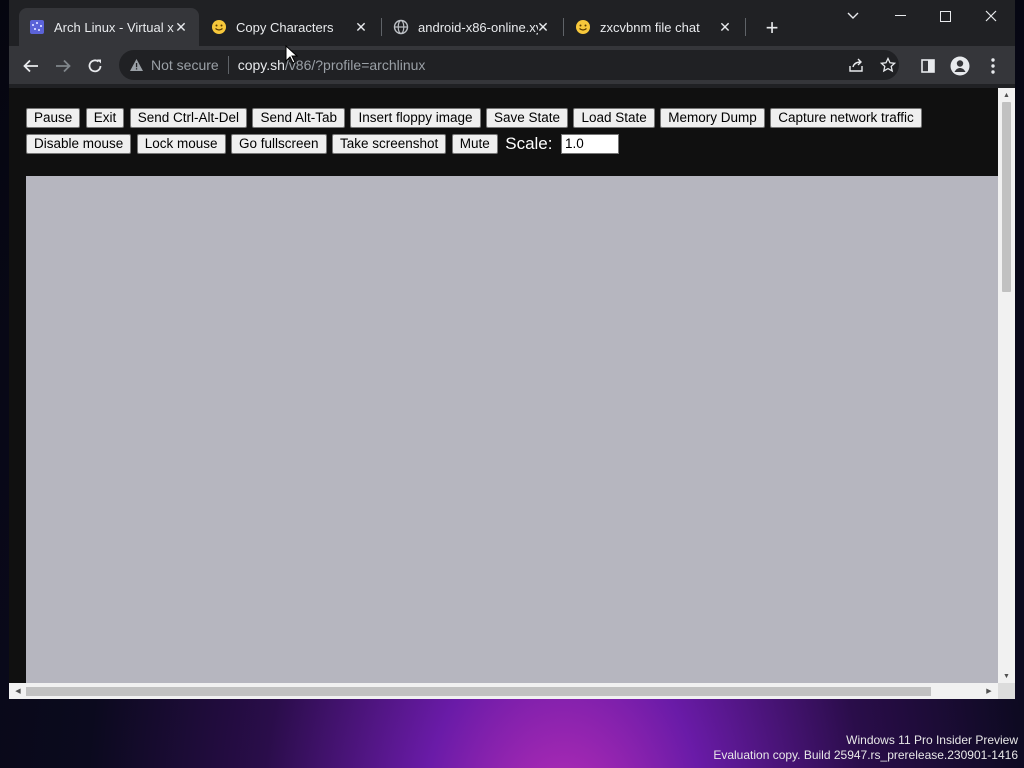 The height and width of the screenshot is (768, 1024). What do you see at coordinates (188, 118) in the screenshot?
I see `send-ctrl-alt-del-button: Send Ctrl-Alt-Del` at bounding box center [188, 118].